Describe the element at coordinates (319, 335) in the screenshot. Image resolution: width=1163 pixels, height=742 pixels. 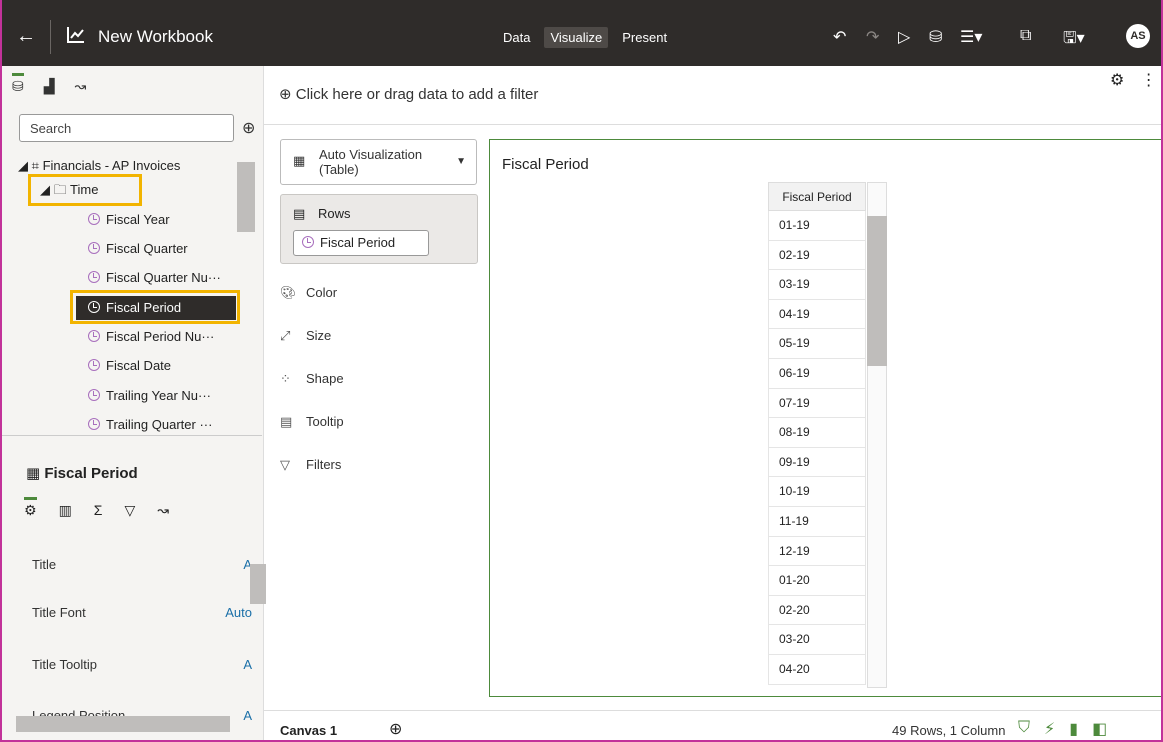
I see `size-label: Size` at that location.